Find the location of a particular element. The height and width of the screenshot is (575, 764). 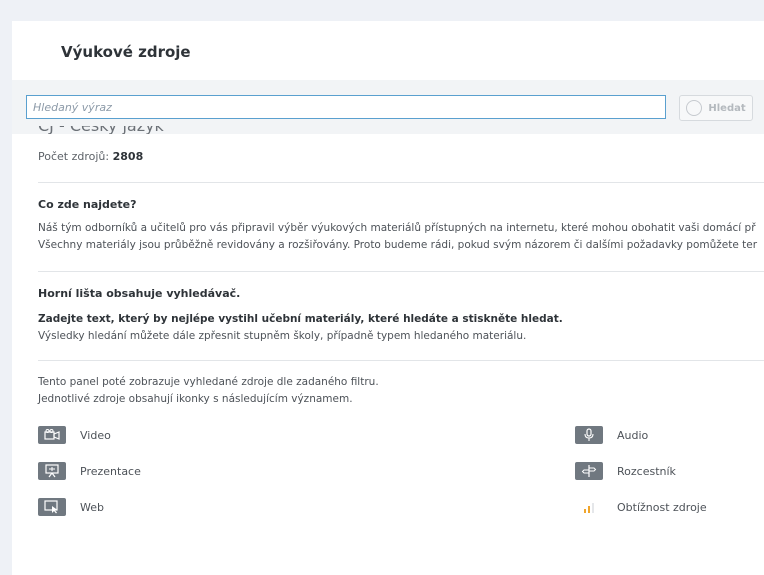

legend-difficulty: Obtížnost zdroje is located at coordinates (641, 507).